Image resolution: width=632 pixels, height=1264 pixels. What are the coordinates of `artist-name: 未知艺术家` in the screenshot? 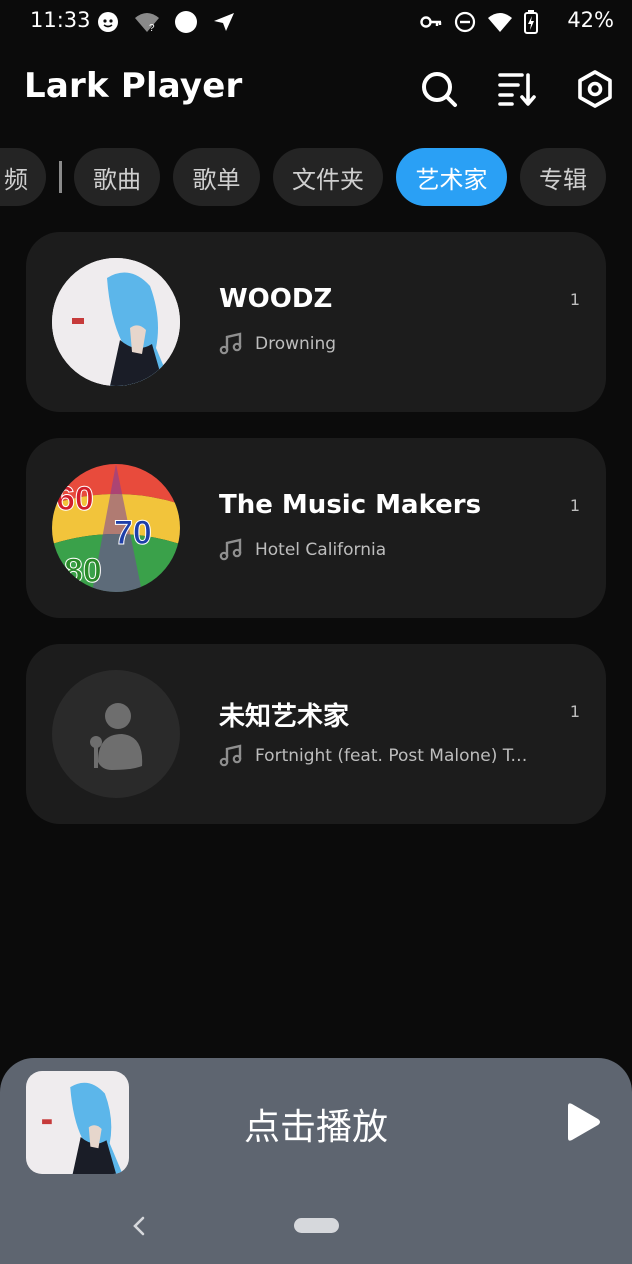 It's located at (284, 717).